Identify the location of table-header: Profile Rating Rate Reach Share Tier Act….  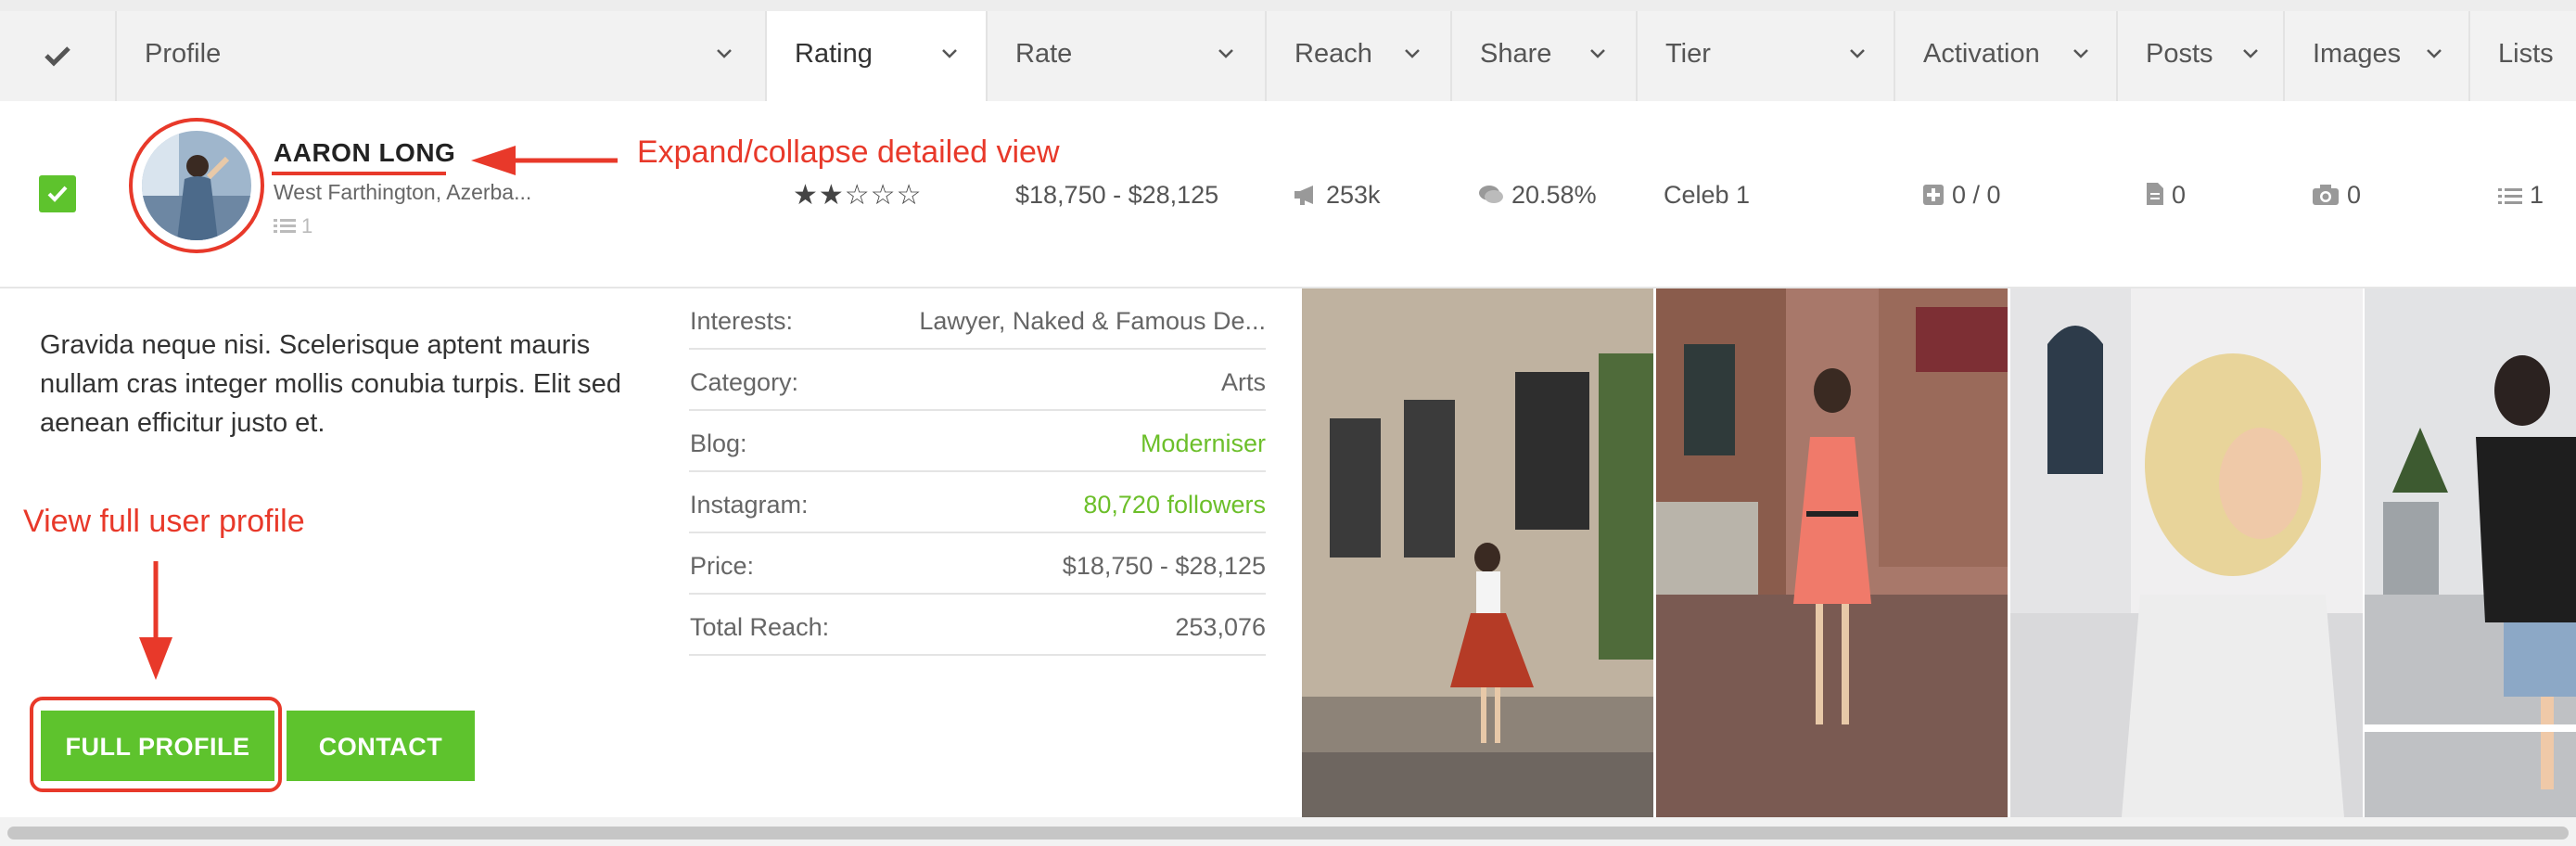
(1288, 57).